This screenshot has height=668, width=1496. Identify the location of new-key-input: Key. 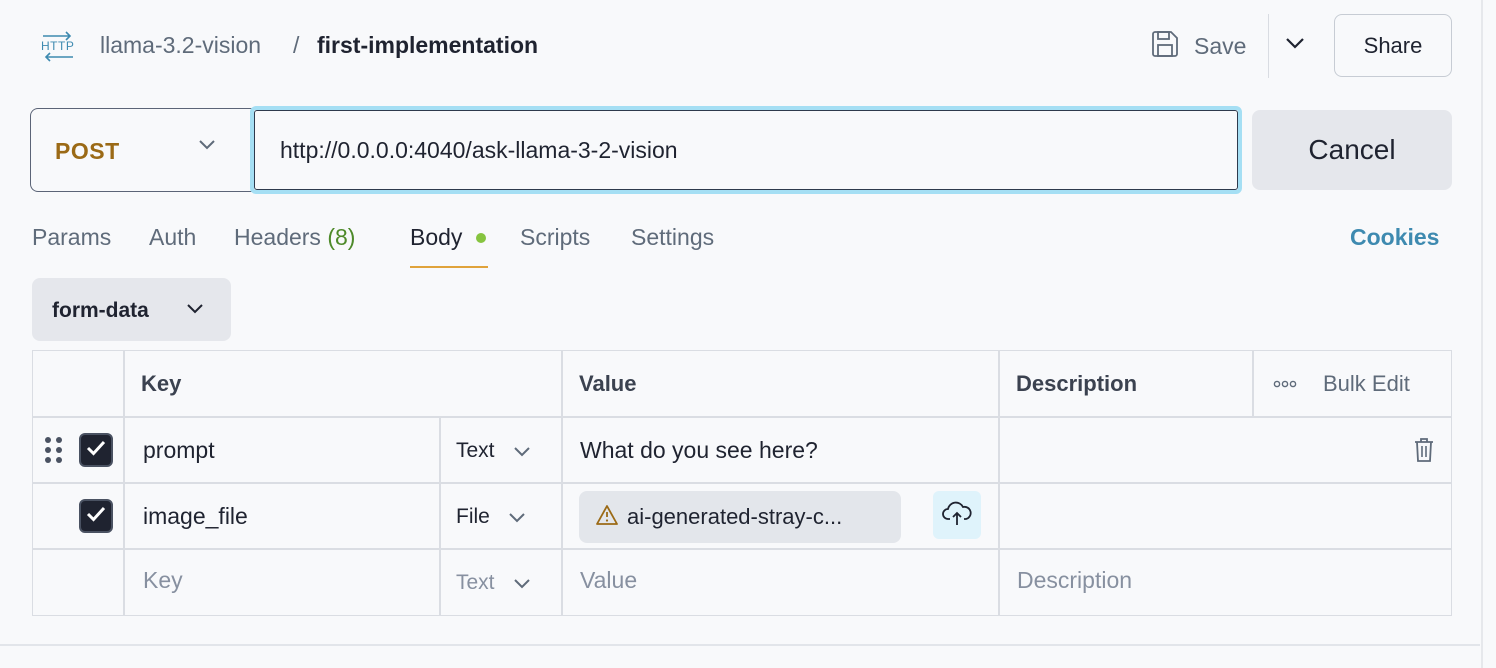
(163, 580).